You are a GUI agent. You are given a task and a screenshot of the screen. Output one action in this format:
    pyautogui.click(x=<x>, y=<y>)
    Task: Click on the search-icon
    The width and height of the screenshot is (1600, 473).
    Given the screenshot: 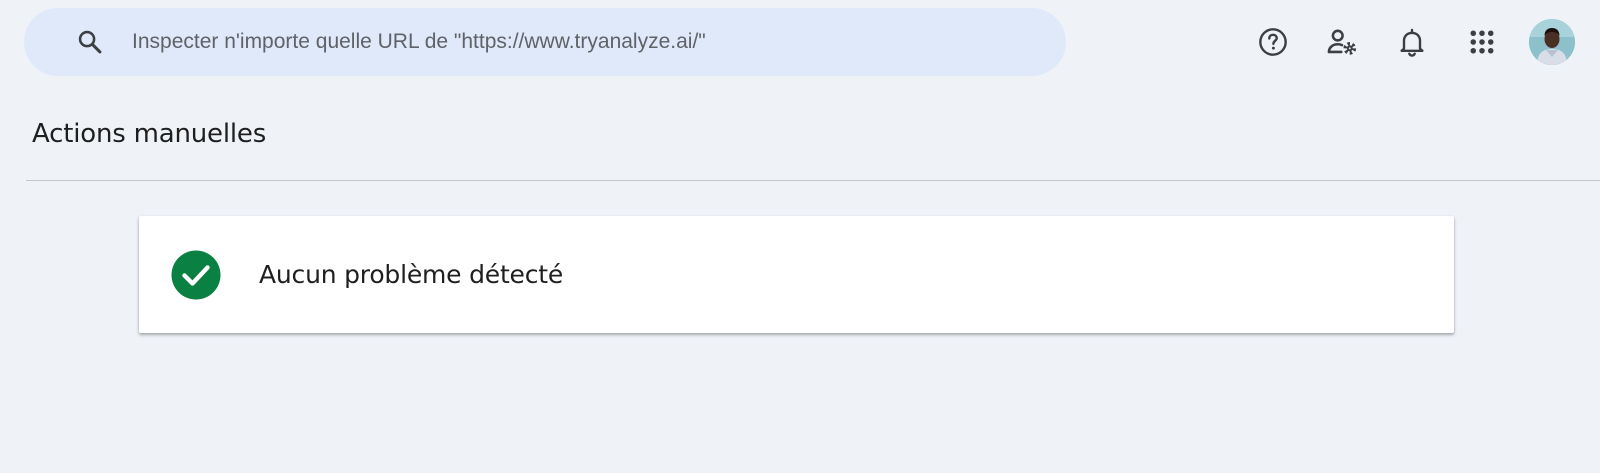 What is the action you would take?
    pyautogui.click(x=90, y=42)
    